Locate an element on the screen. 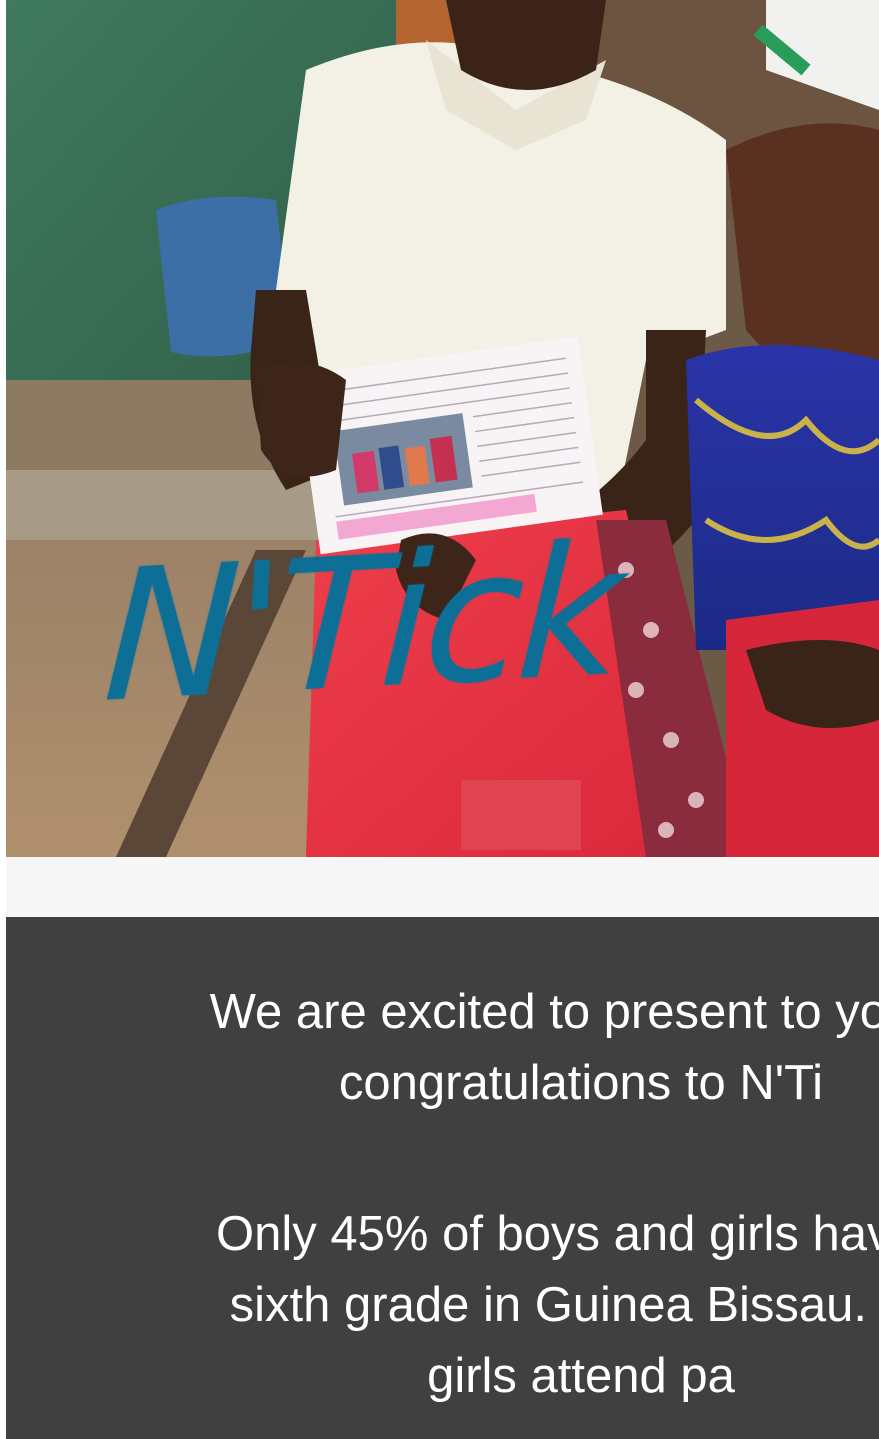 The image size is (879, 1439). woman-lap is located at coordinates (802, 728).